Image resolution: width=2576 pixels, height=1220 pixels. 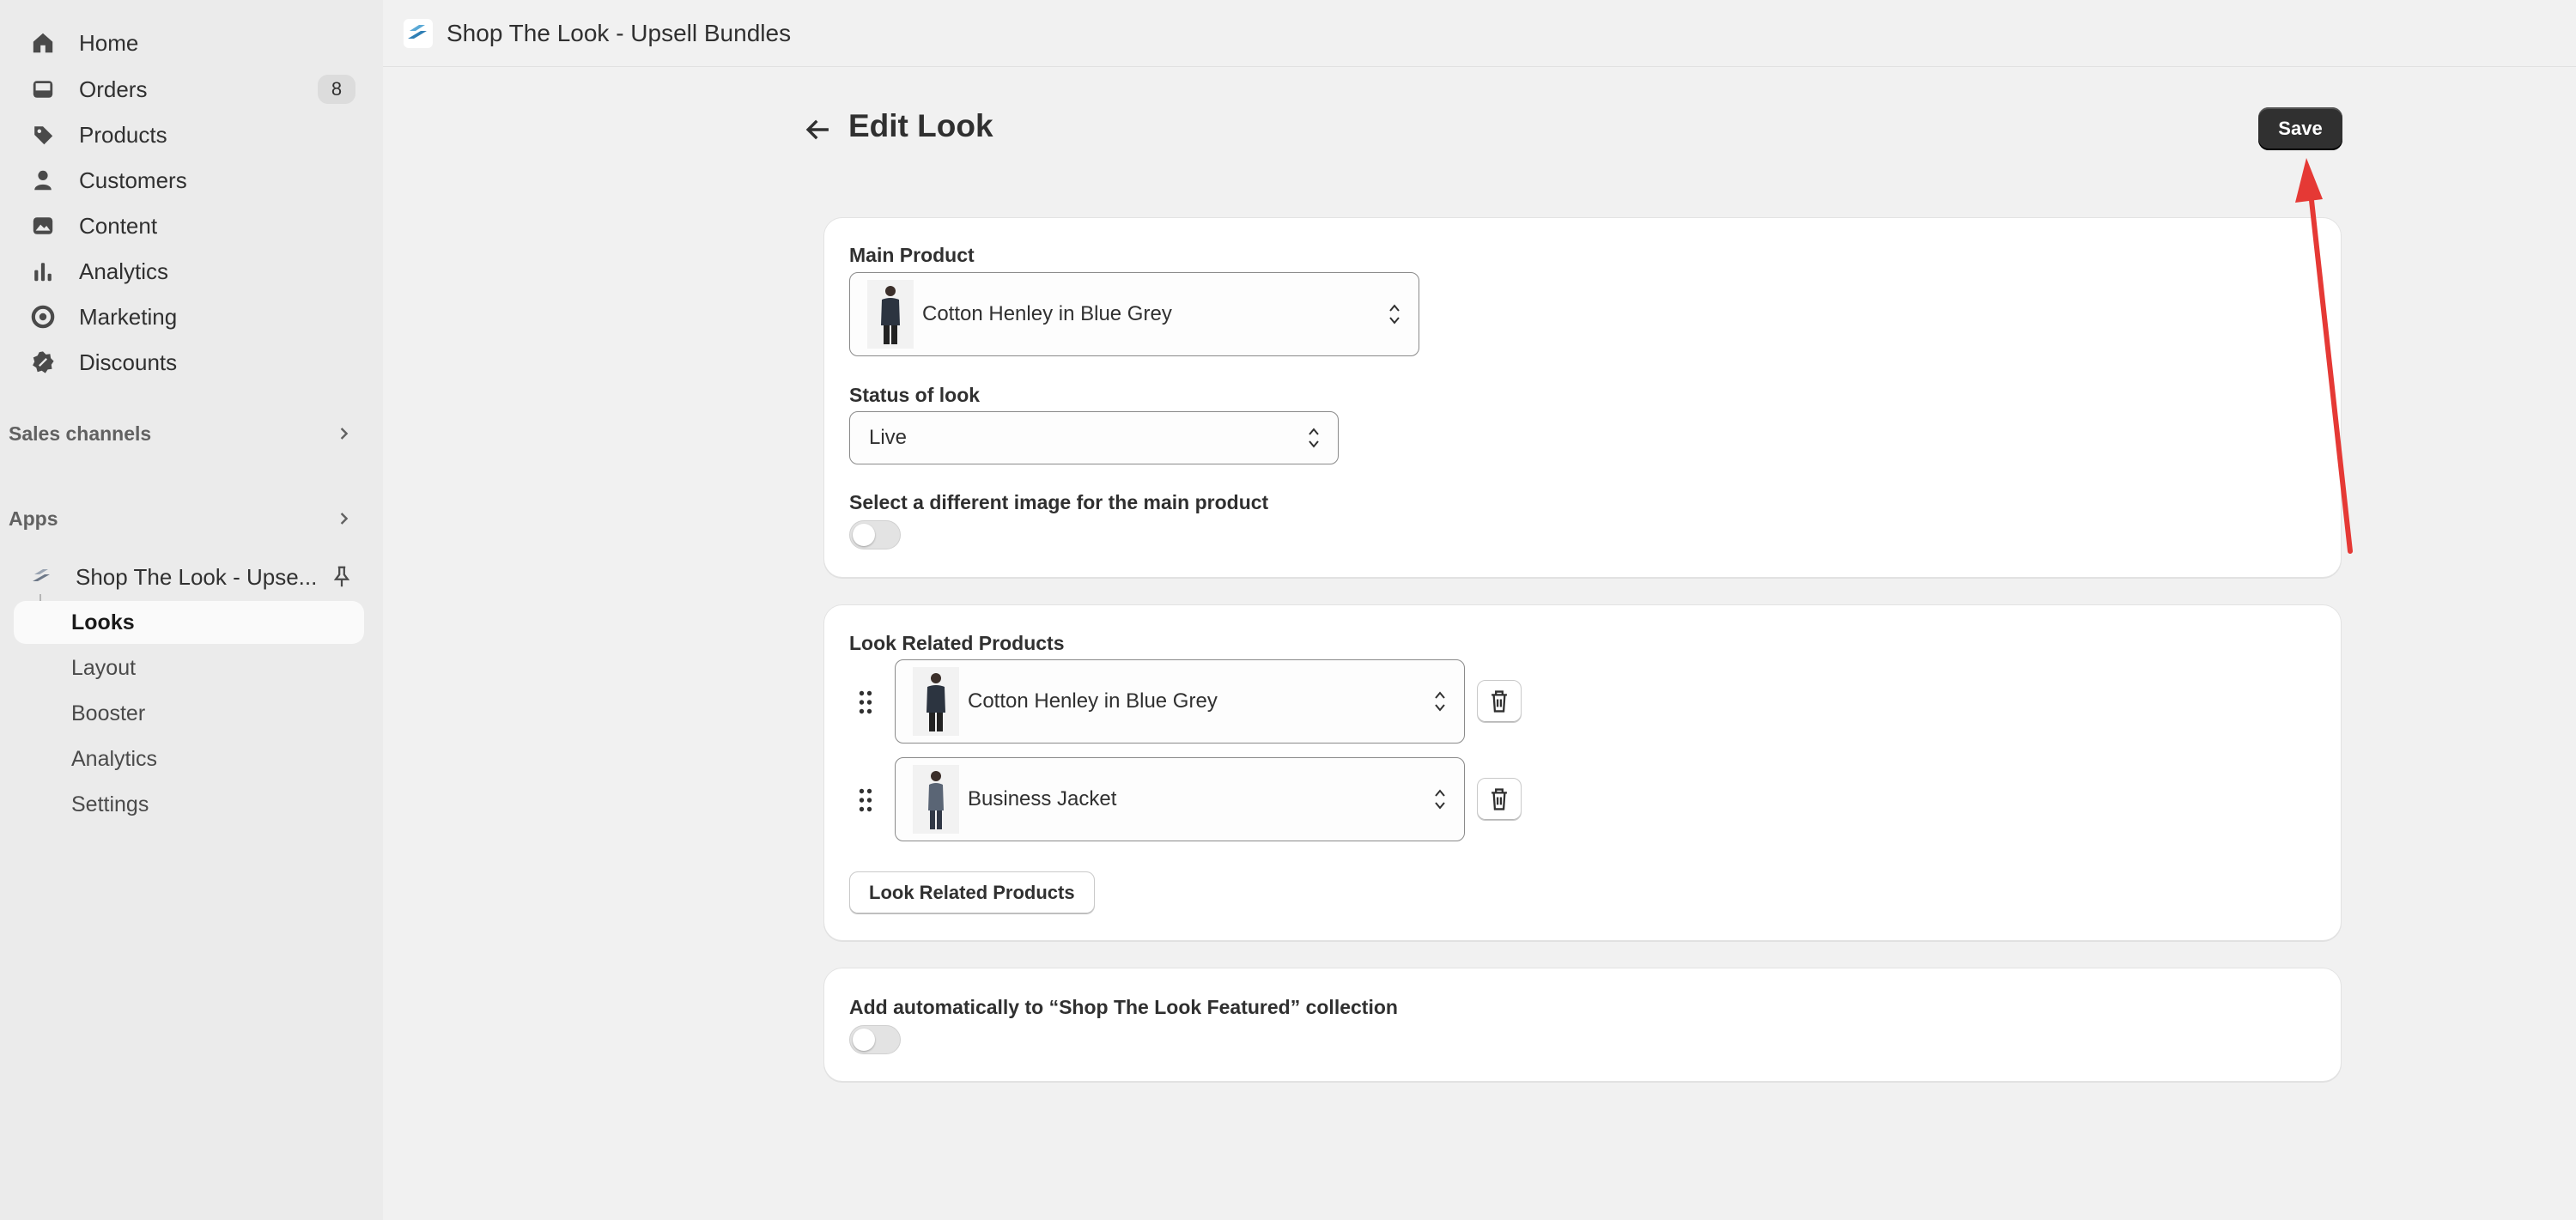 I want to click on nav-label: Marketing, so click(x=128, y=316).